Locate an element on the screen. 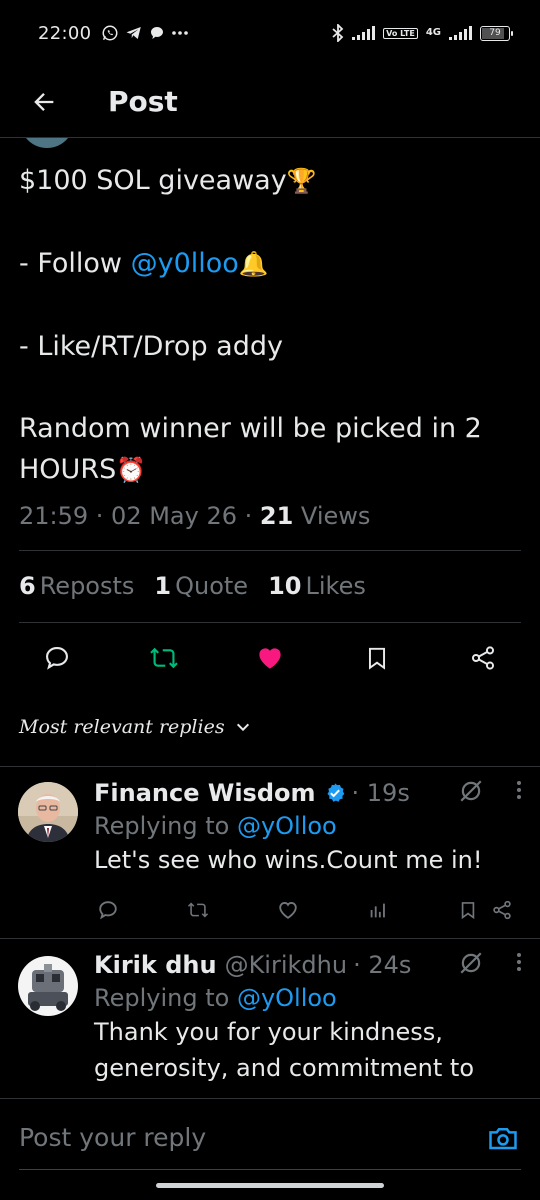 This screenshot has height=1200, width=540. quotes-stat: 1 Quote is located at coordinates (201, 586).